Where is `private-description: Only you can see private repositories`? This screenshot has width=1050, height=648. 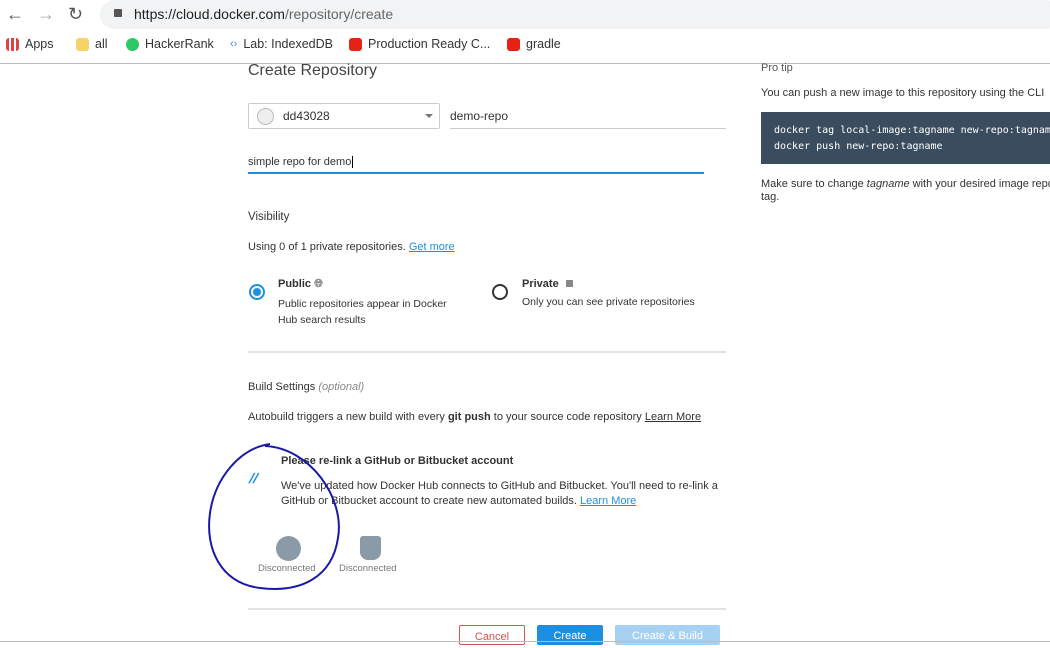 private-description: Only you can see private repositories is located at coordinates (608, 302).